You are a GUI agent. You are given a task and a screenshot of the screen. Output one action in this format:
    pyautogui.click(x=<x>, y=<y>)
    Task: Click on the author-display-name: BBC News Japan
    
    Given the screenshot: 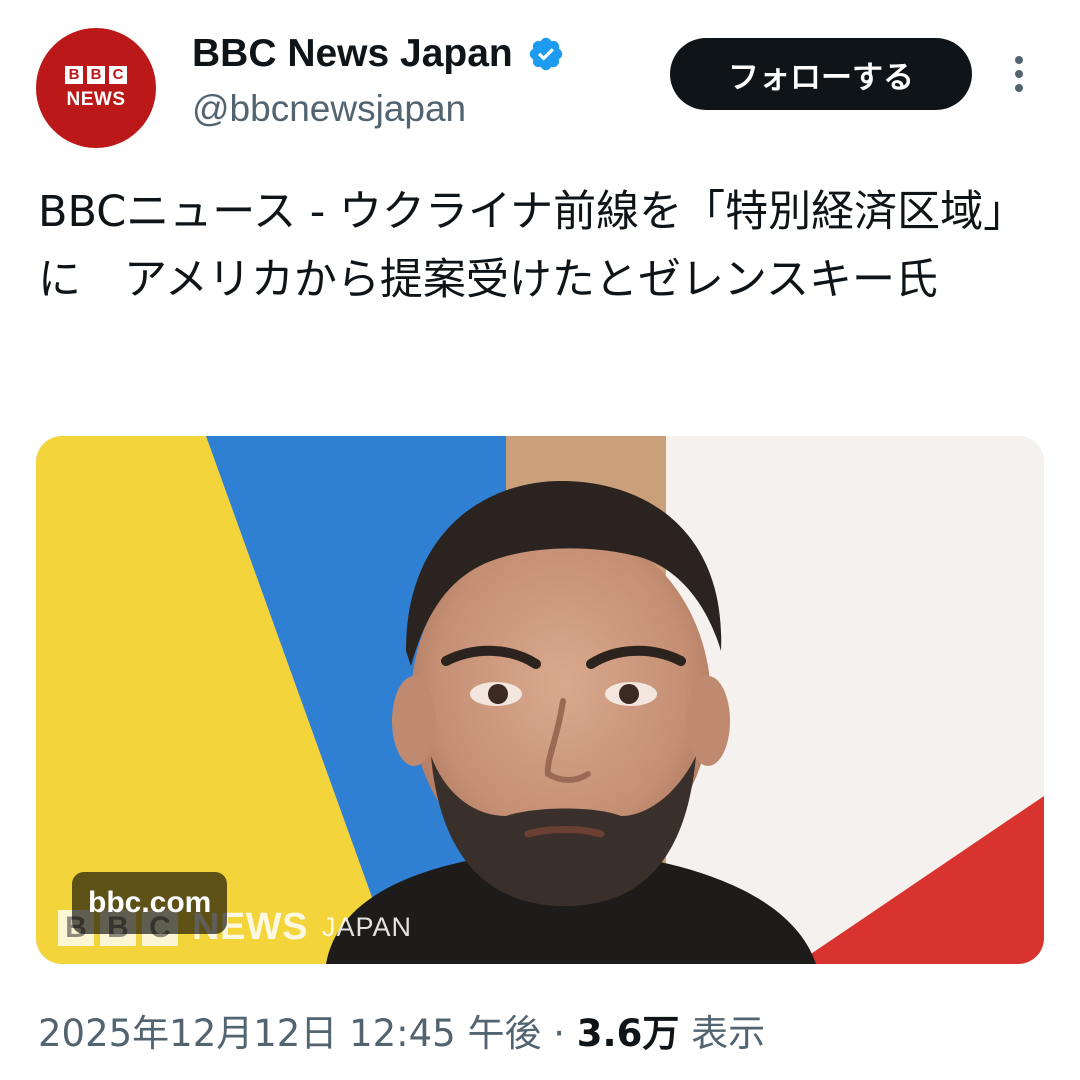 What is the action you would take?
    pyautogui.click(x=352, y=54)
    